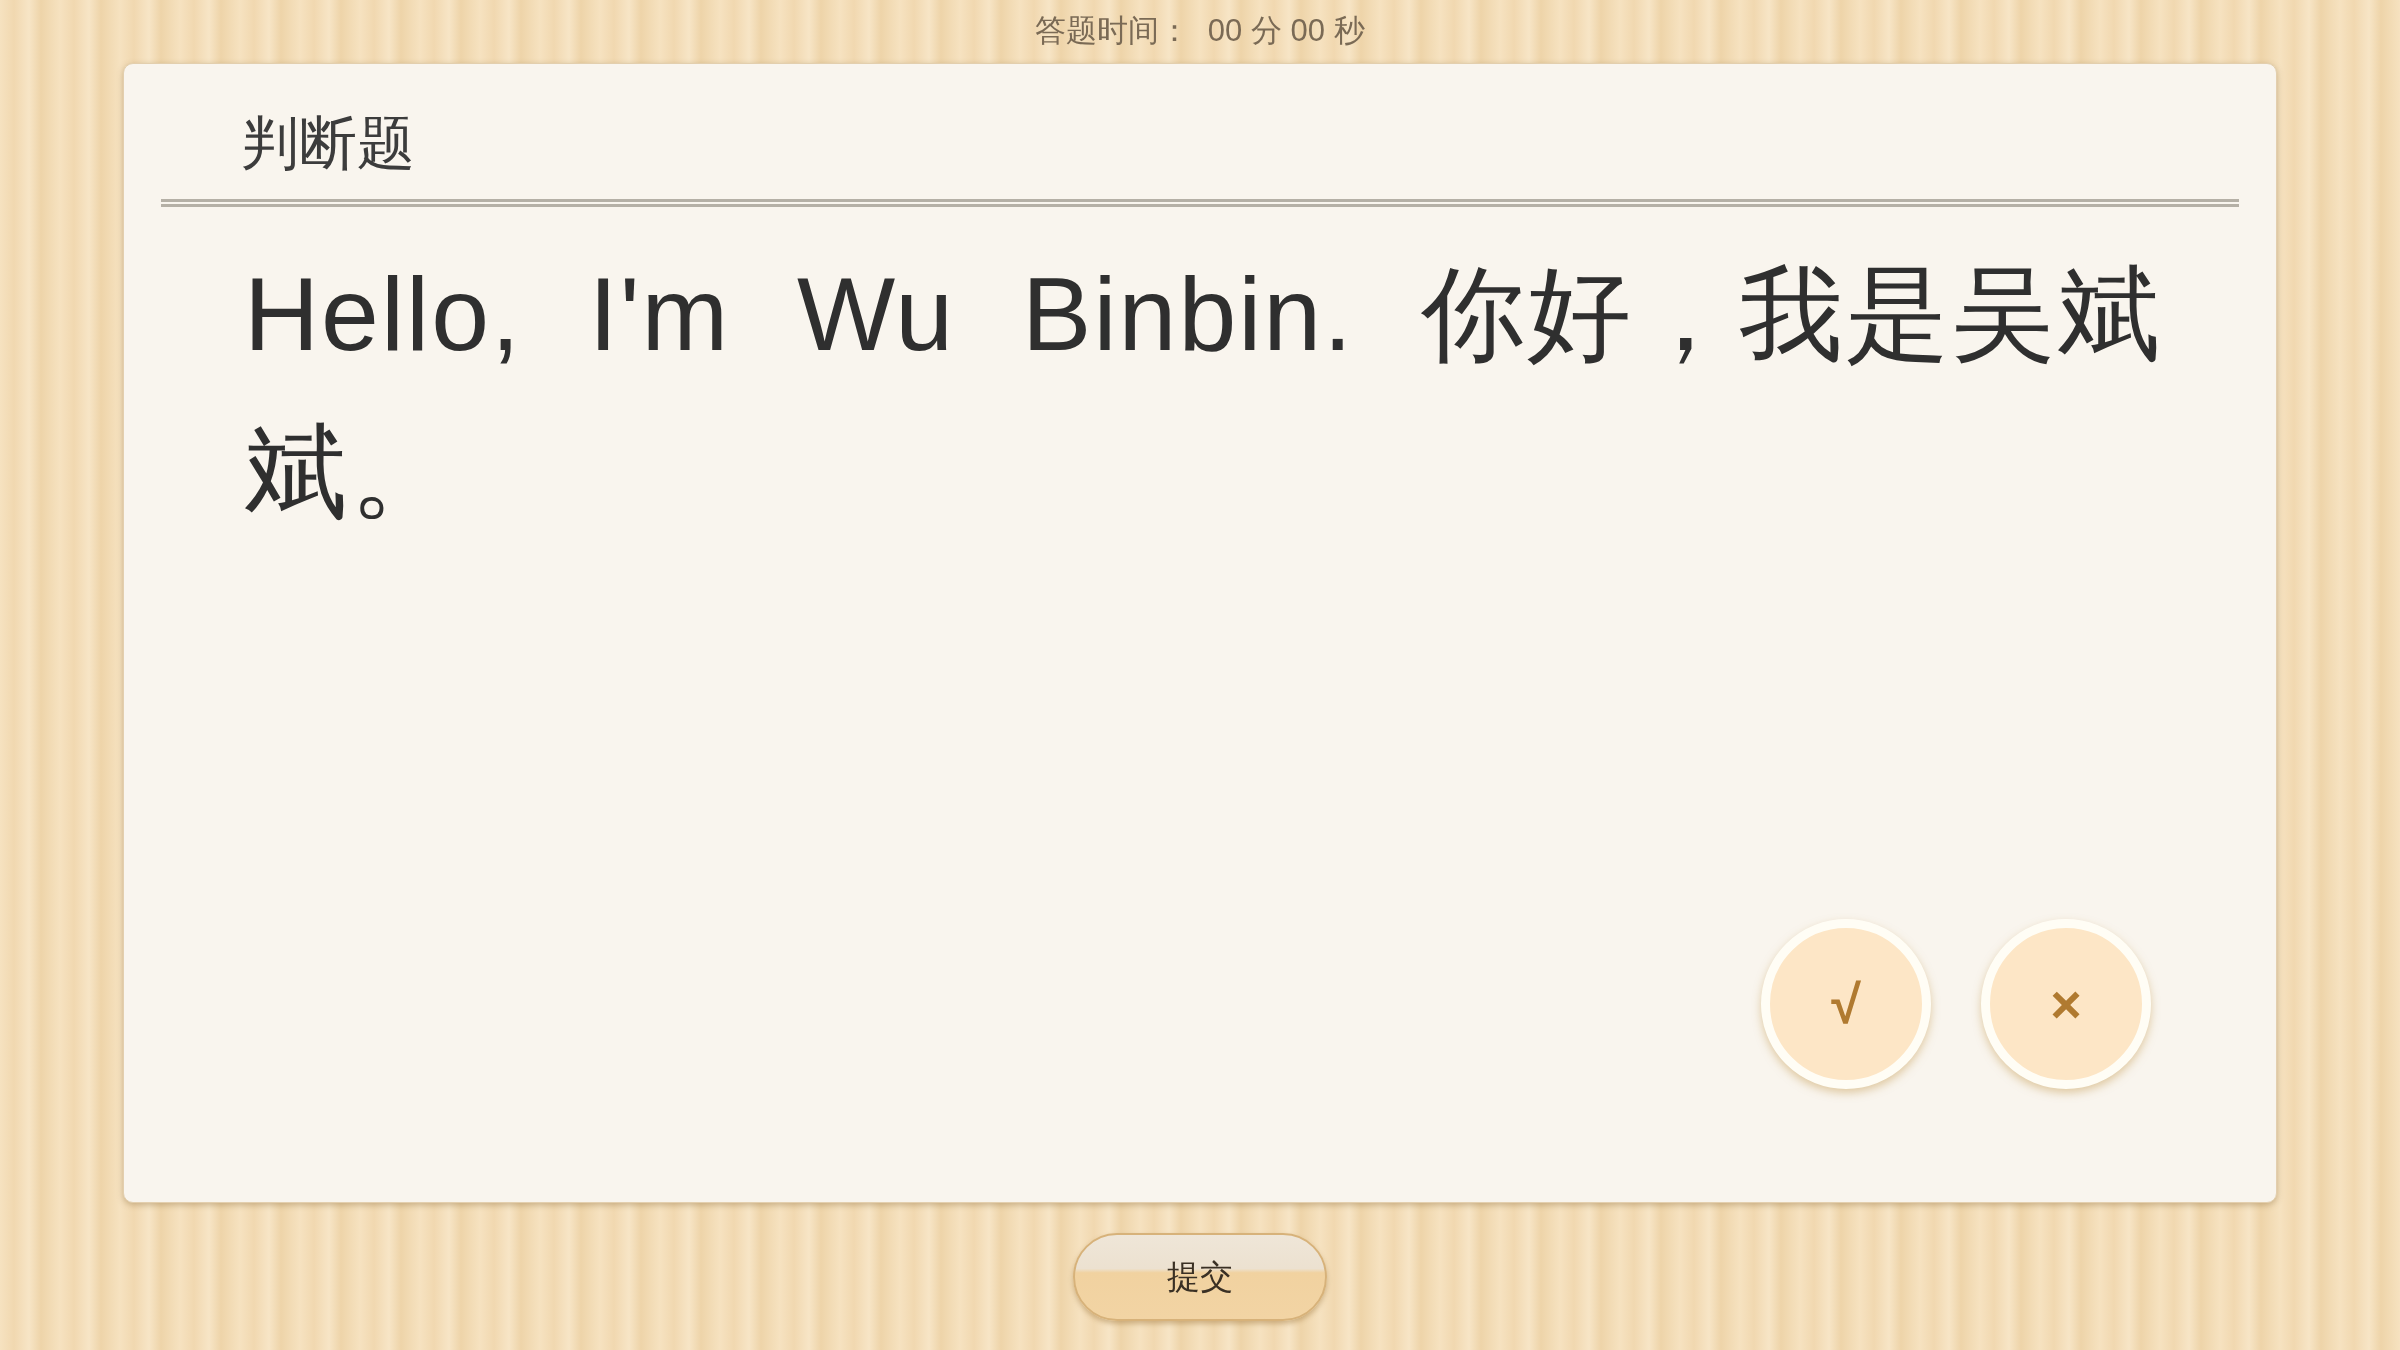 The height and width of the screenshot is (1350, 2400). I want to click on answer-option-button: √, so click(1846, 1004).